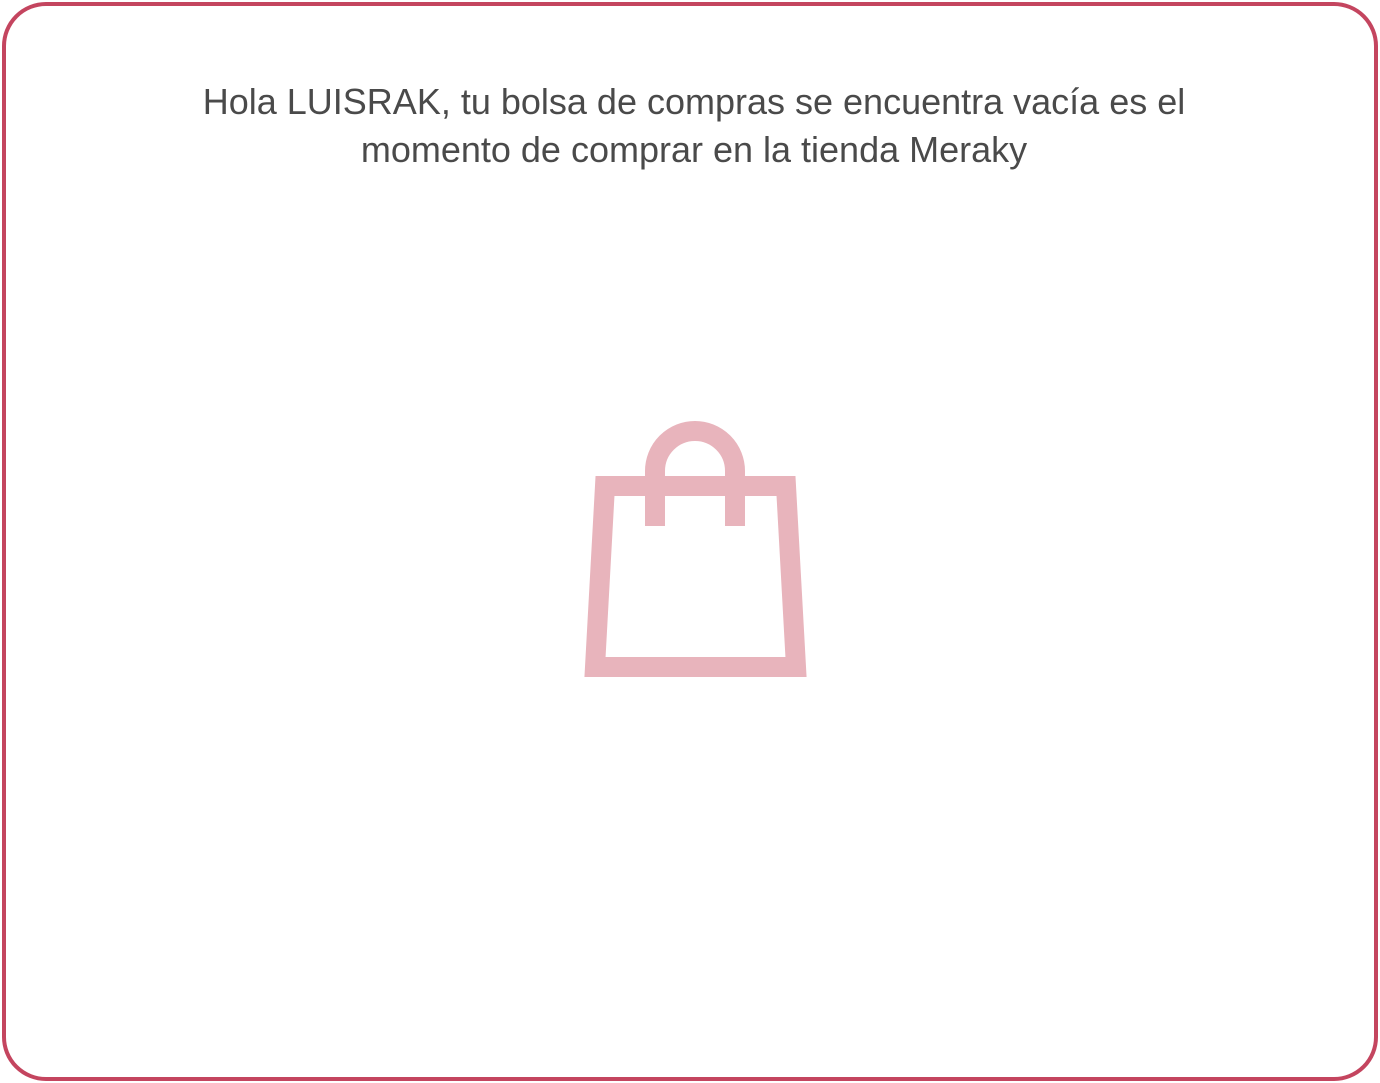 This screenshot has width=1380, height=1083. Describe the element at coordinates (695, 549) in the screenshot. I see `shopping-bag-icon` at that location.